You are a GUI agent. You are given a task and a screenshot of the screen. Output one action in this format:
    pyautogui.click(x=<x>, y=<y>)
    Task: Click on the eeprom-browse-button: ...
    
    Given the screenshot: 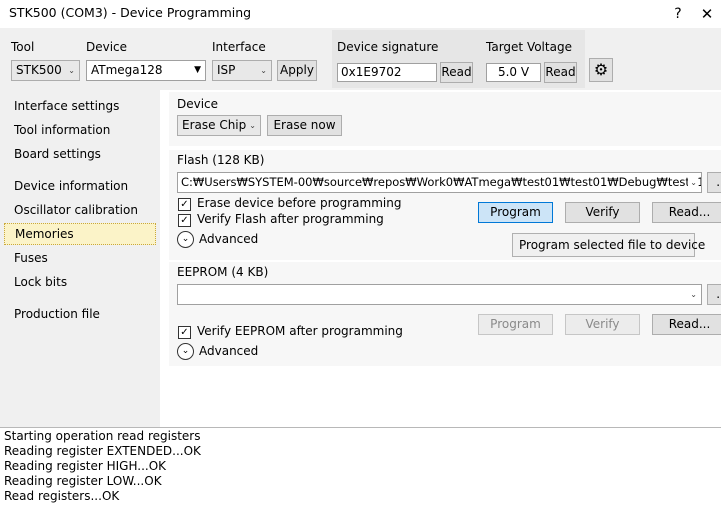 What is the action you would take?
    pyautogui.click(x=714, y=294)
    